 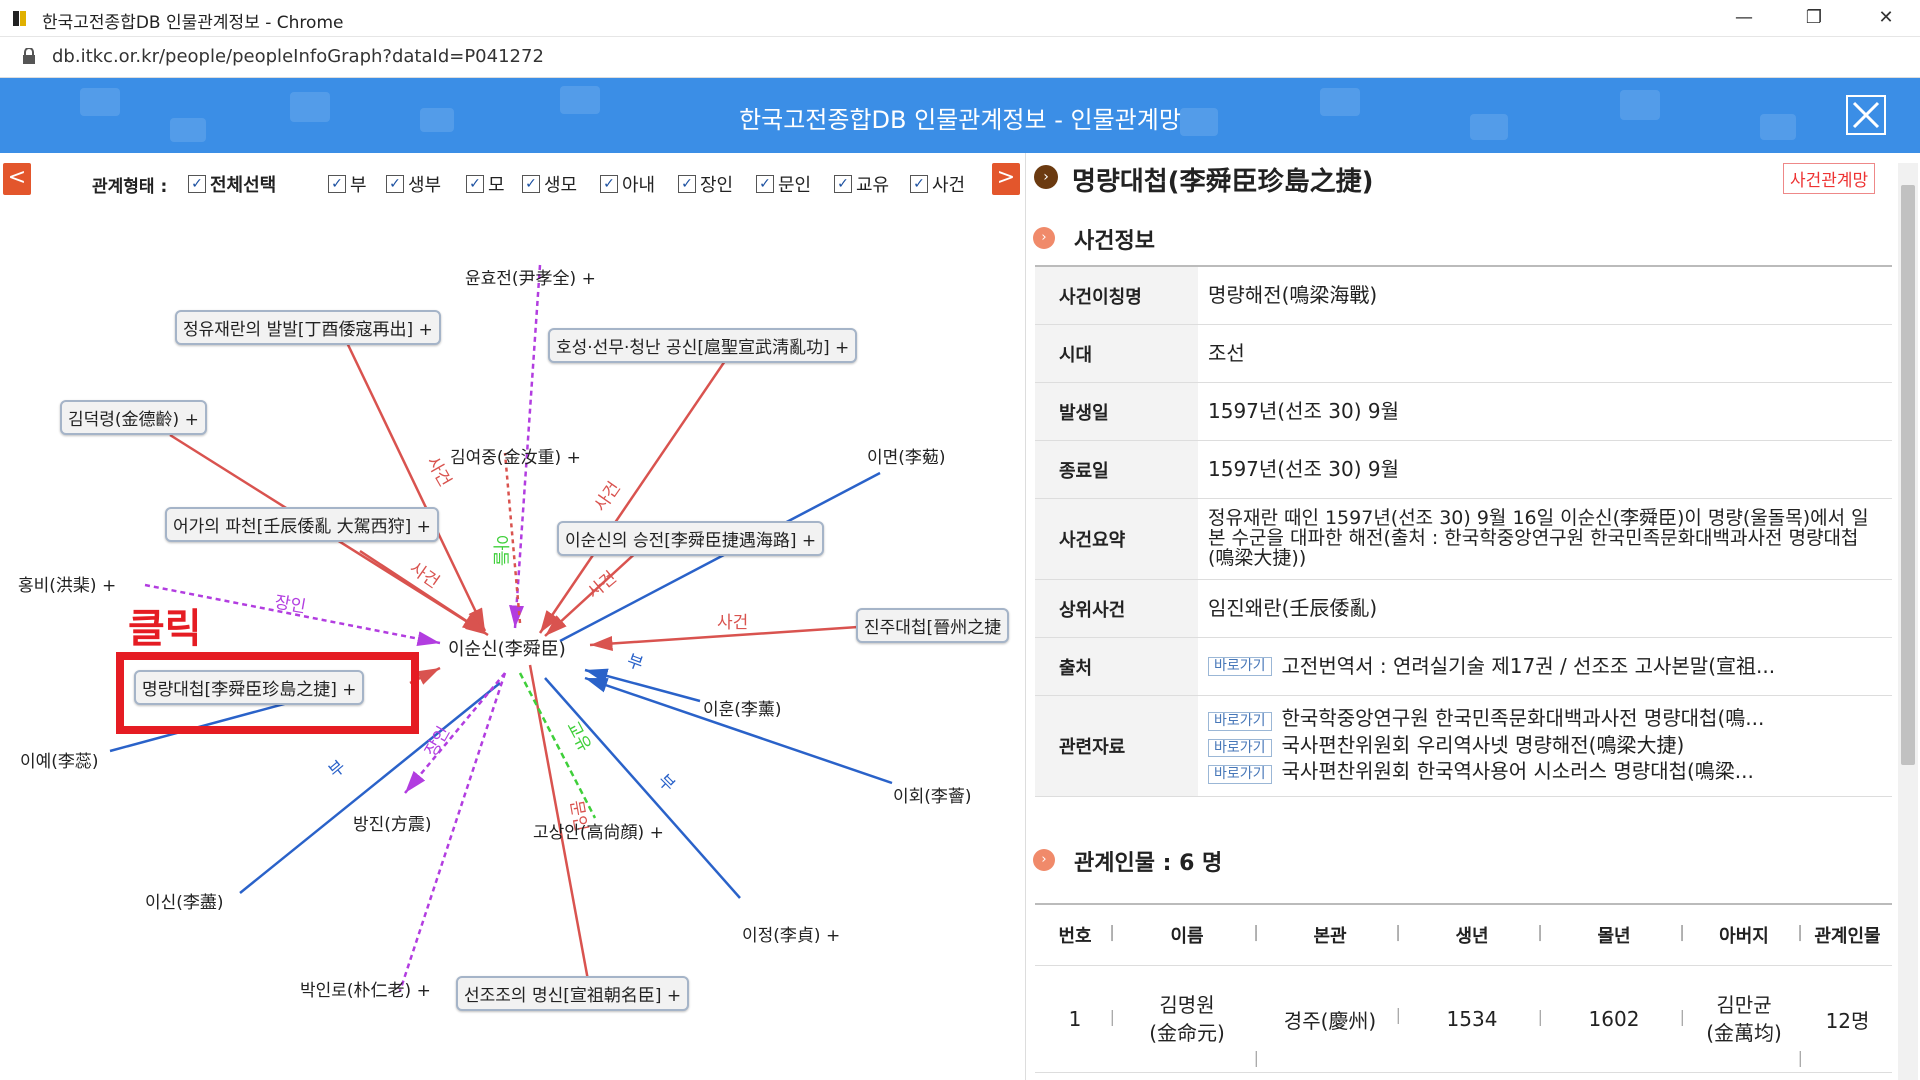 I want to click on node-gimdeokryeong: 김덕령(金德齡) +, so click(x=133, y=417).